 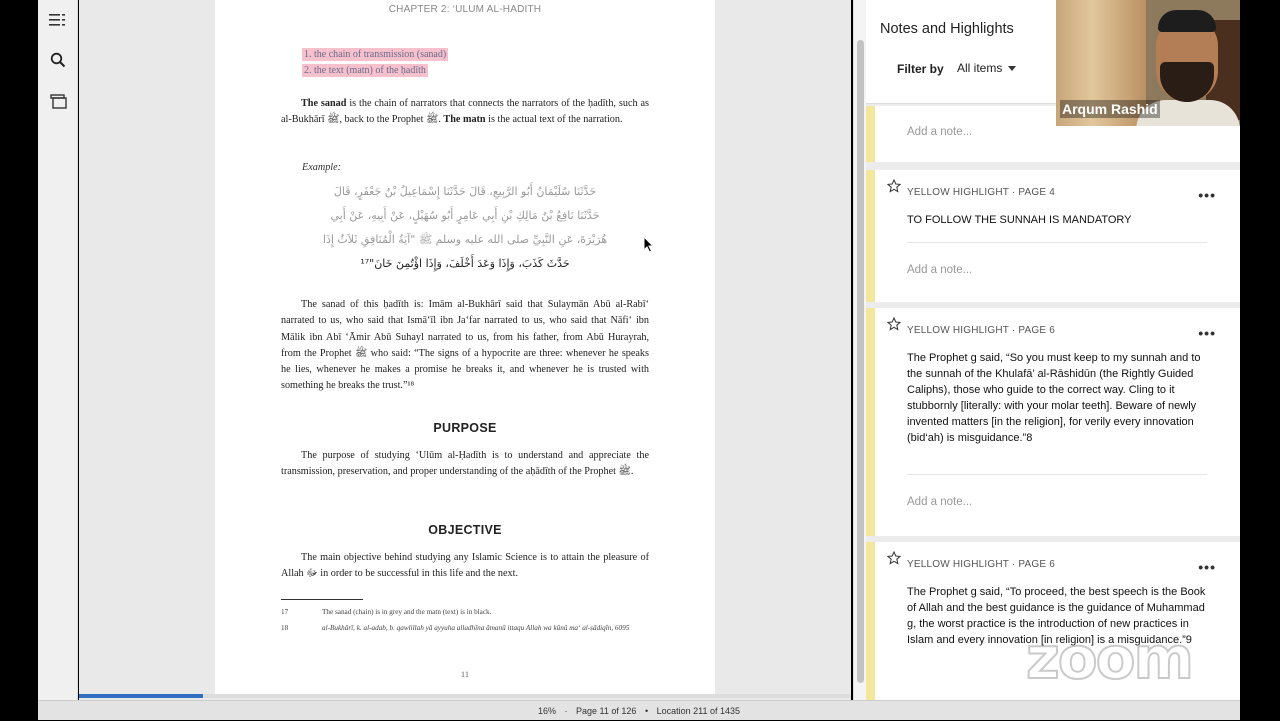 I want to click on filter-dropdown: All items, so click(x=987, y=68).